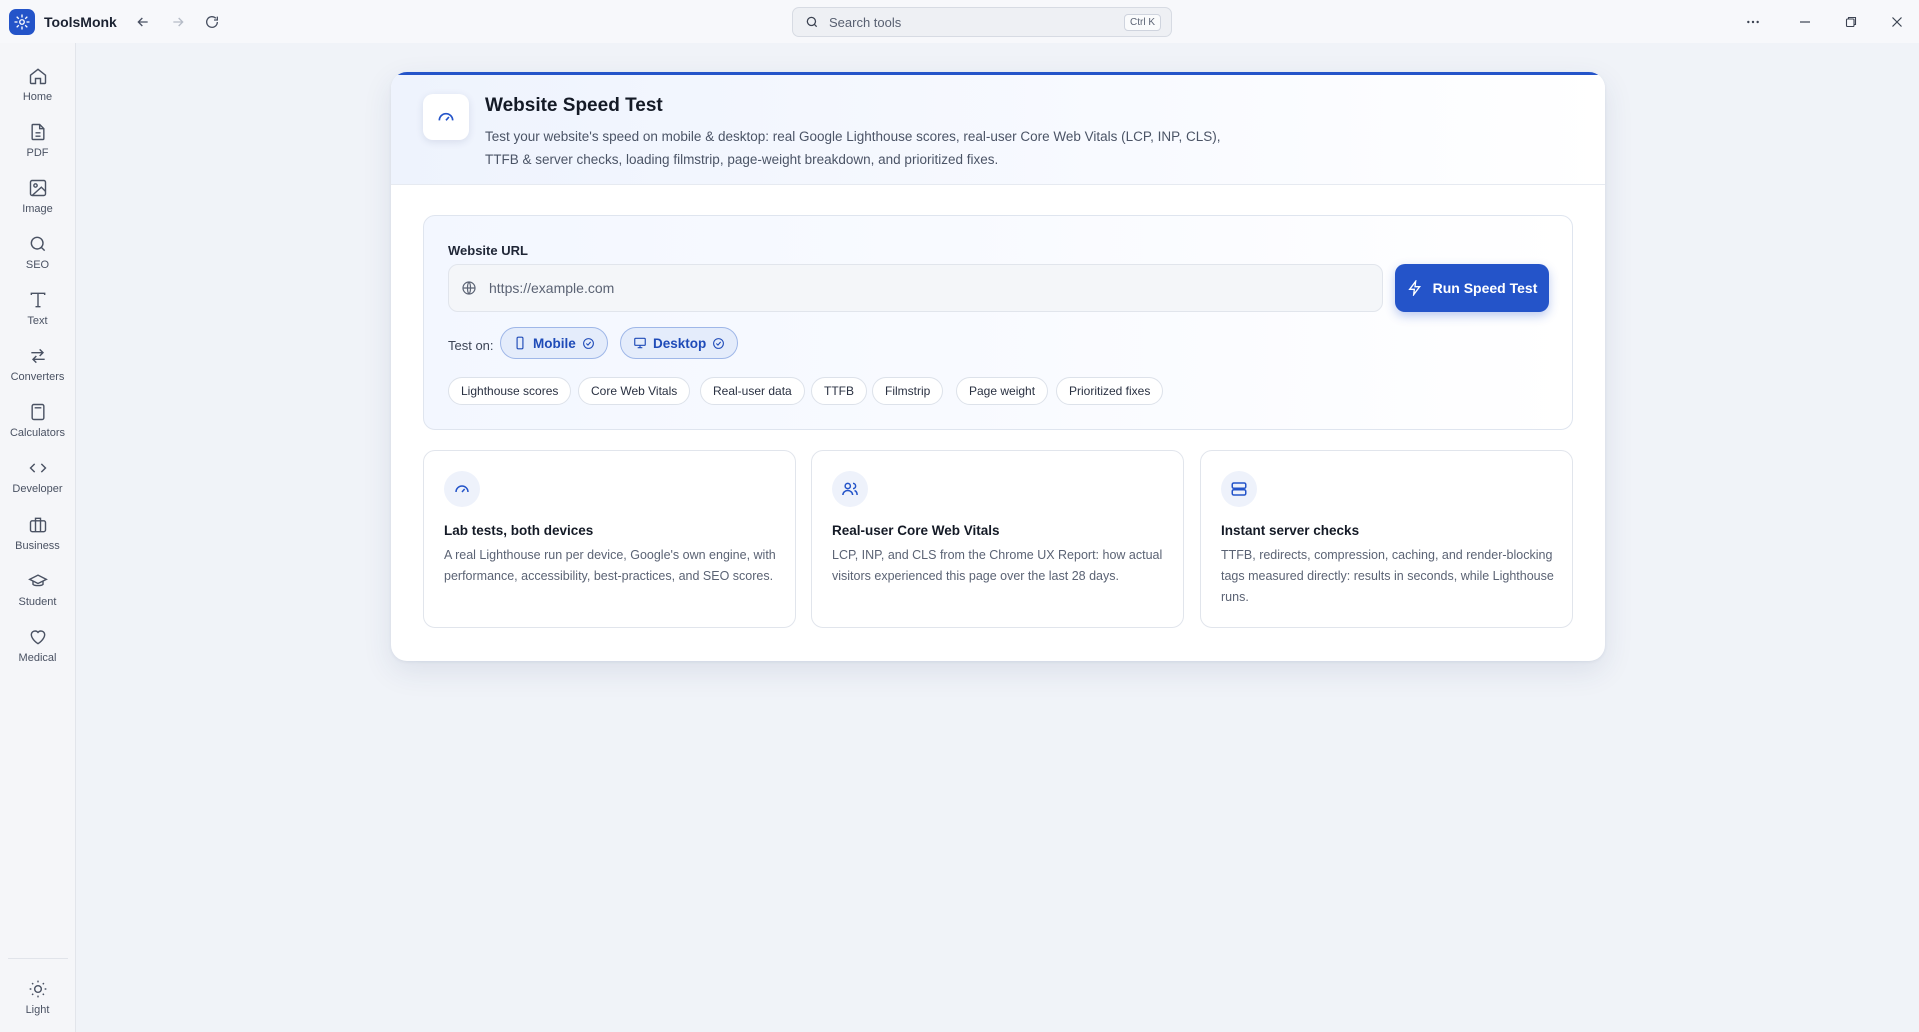 This screenshot has width=1919, height=1032. Describe the element at coordinates (37, 97) in the screenshot. I see `sidebar-item-label: Home` at that location.